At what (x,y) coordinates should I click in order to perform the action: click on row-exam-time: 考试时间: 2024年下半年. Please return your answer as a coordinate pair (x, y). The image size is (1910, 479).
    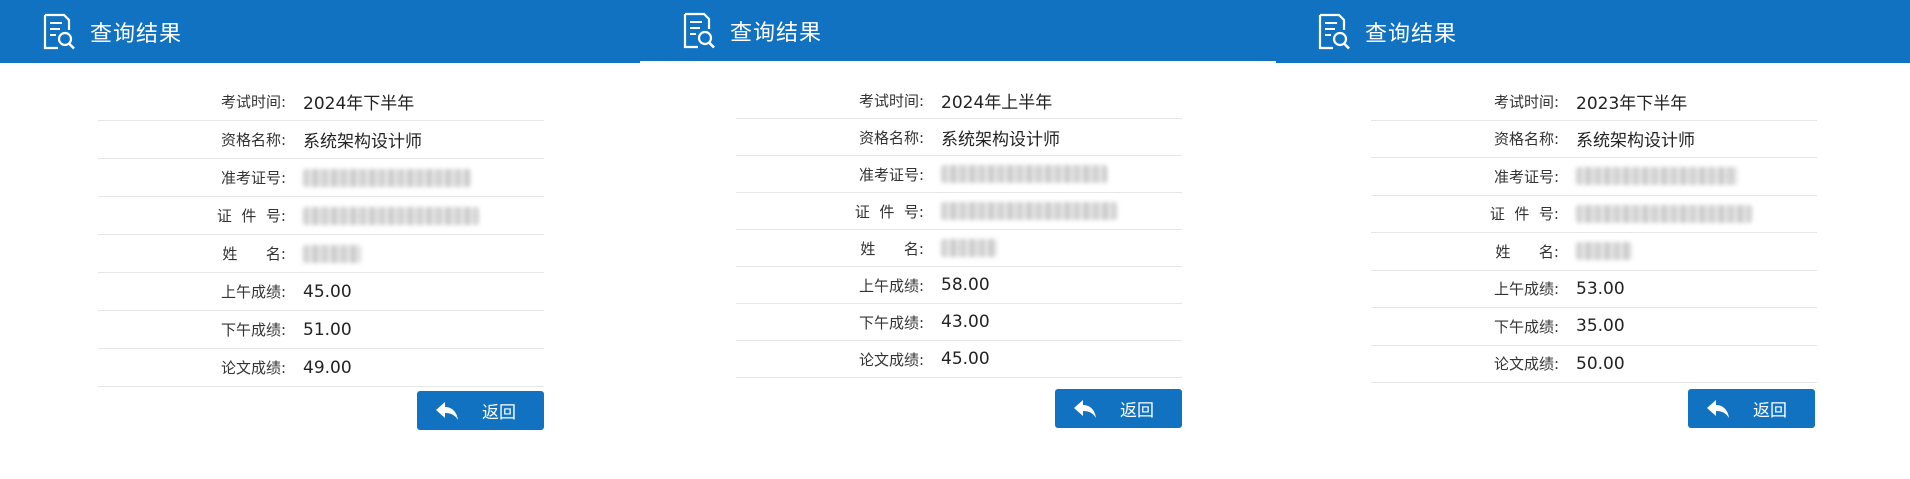
    Looking at the image, I should click on (321, 102).